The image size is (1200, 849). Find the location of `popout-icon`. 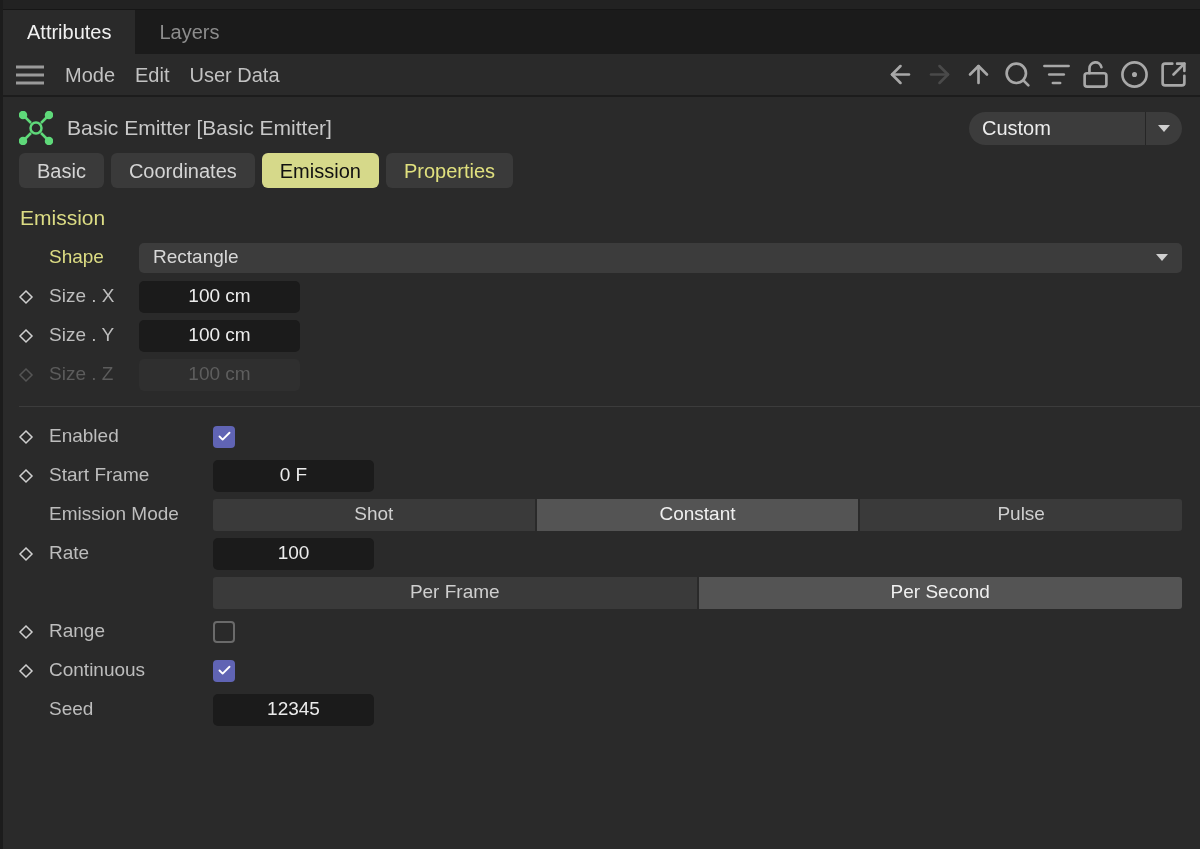

popout-icon is located at coordinates (1173, 74).